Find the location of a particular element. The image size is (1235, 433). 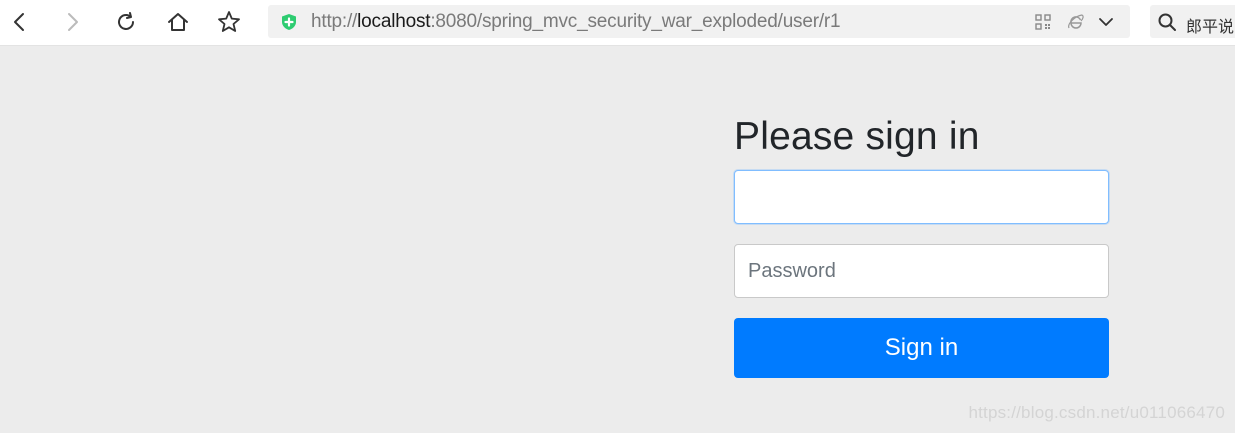

search-box: 郎平说 is located at coordinates (1192, 21).